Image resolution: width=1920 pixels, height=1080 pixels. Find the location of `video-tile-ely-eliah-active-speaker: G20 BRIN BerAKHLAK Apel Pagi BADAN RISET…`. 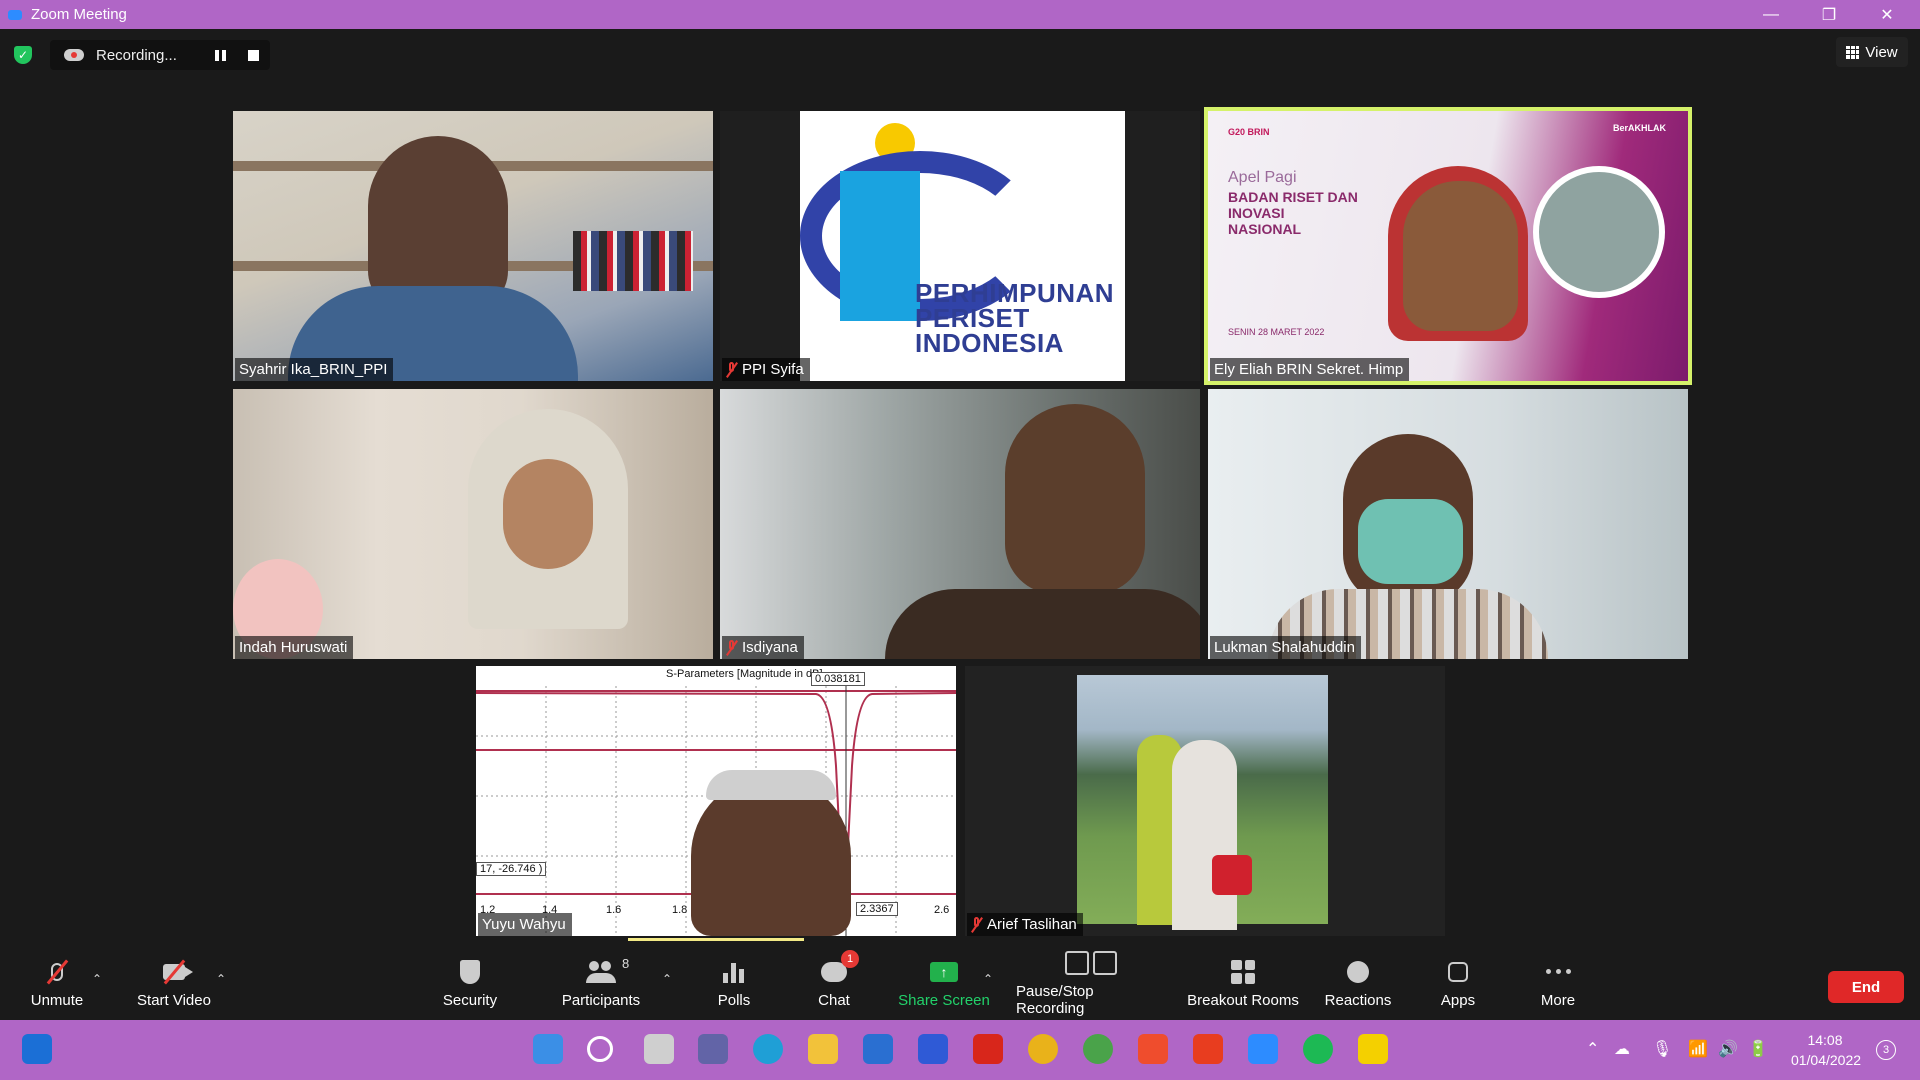

video-tile-ely-eliah-active-speaker: G20 BRIN BerAKHLAK Apel Pagi BADAN RISET… is located at coordinates (1448, 246).